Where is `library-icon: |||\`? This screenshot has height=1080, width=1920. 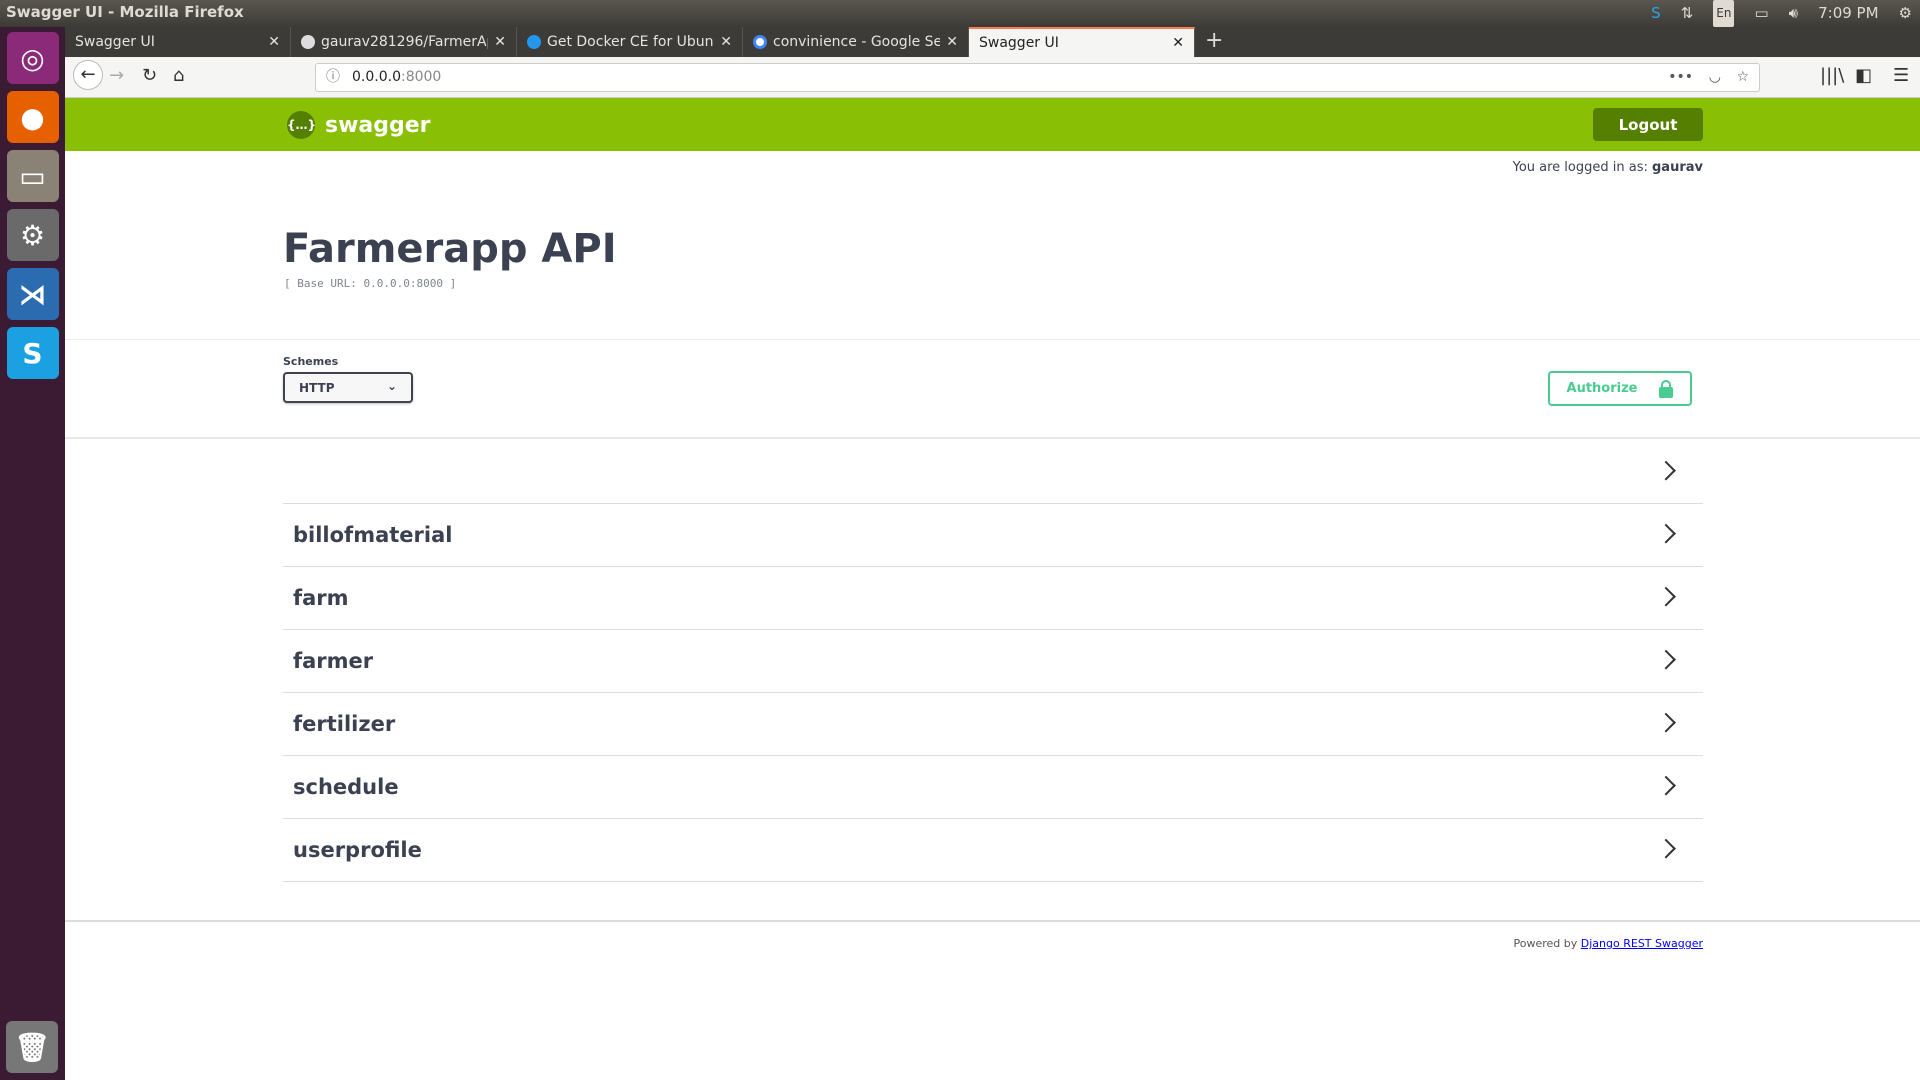
library-icon: |||\ is located at coordinates (1832, 75).